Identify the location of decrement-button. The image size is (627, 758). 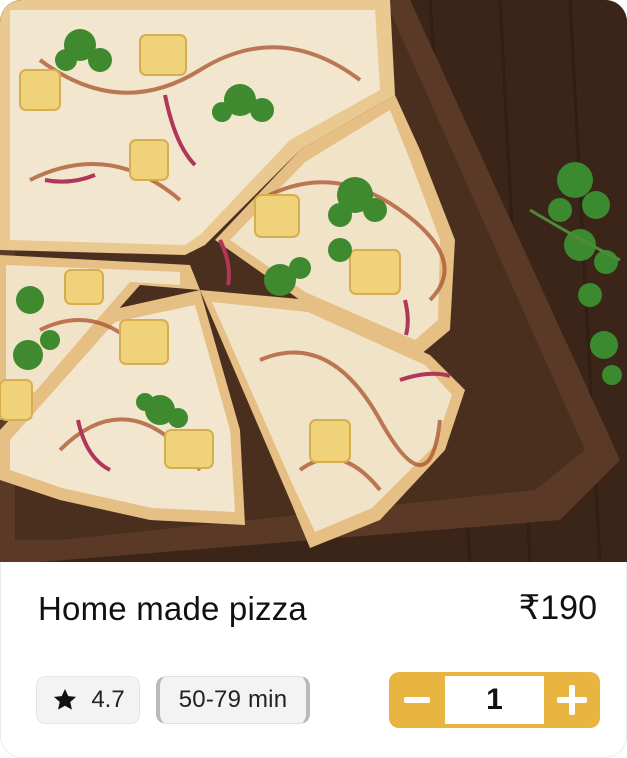
(417, 700).